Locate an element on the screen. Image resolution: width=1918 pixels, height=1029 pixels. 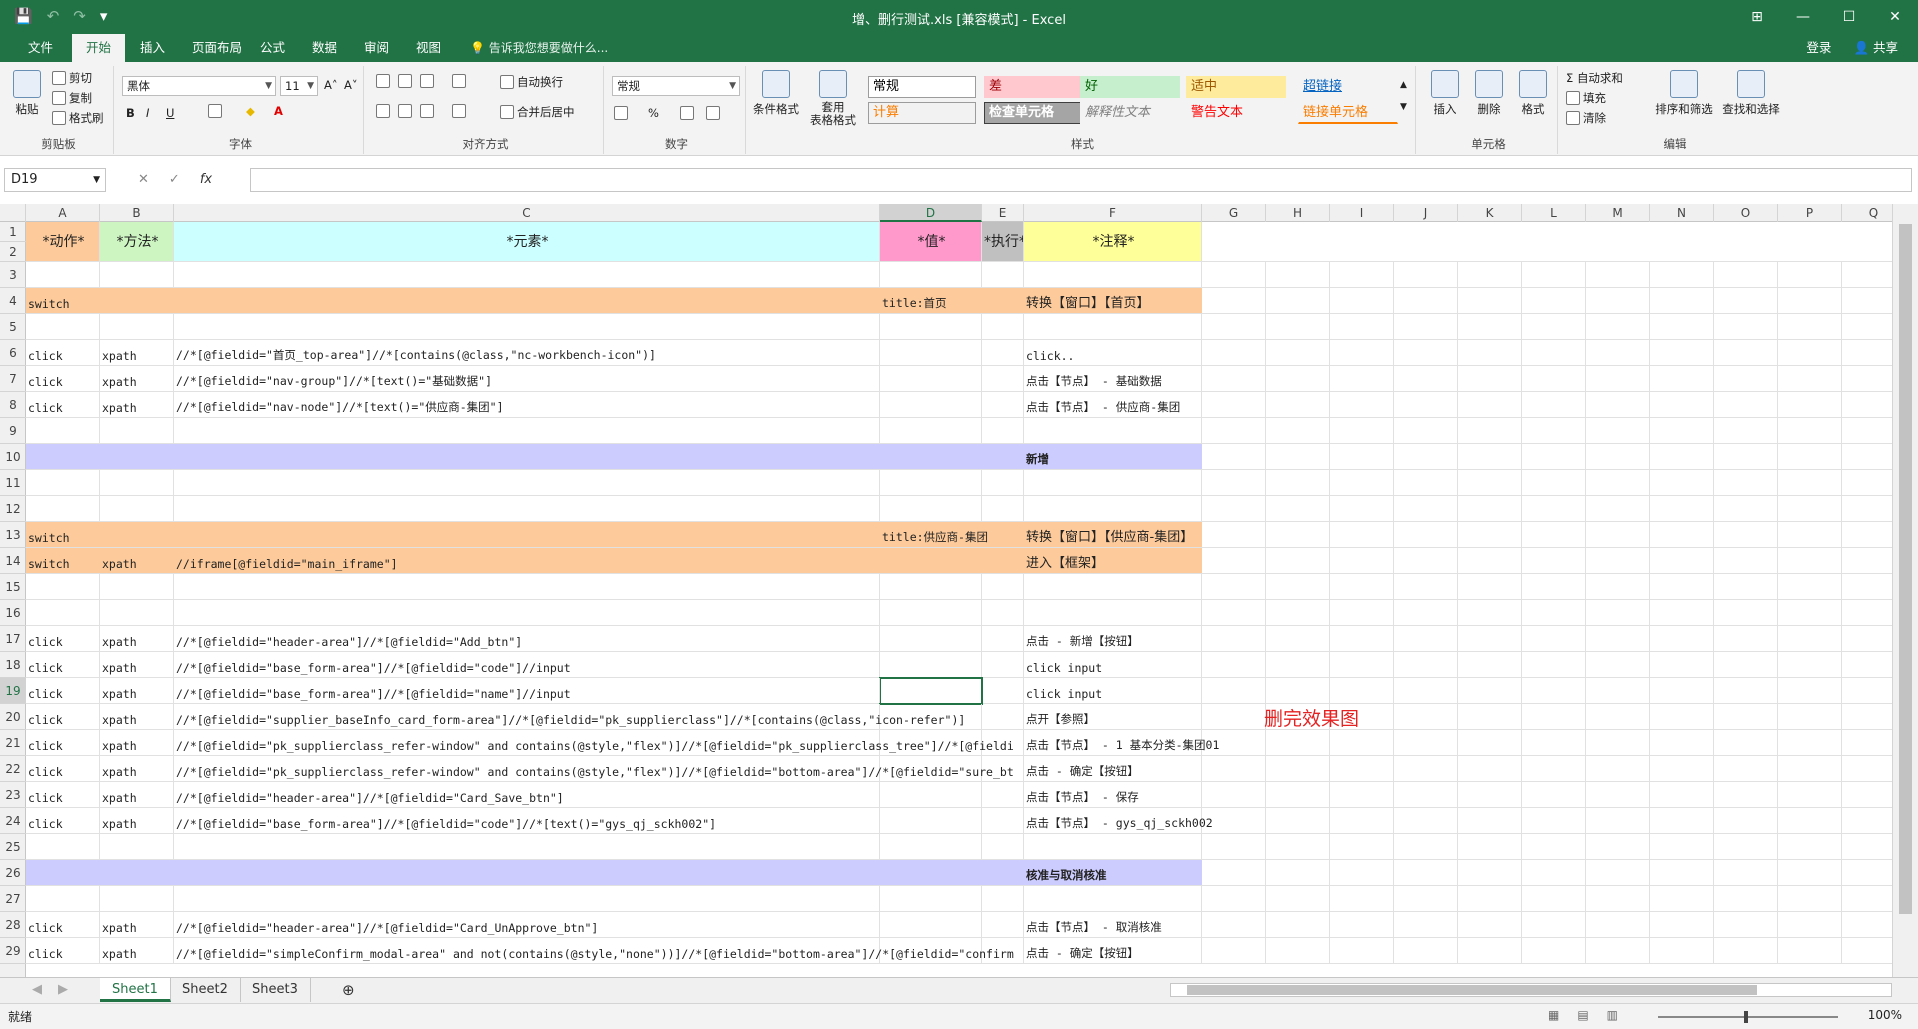
cell-G12 is located at coordinates (1234, 508).